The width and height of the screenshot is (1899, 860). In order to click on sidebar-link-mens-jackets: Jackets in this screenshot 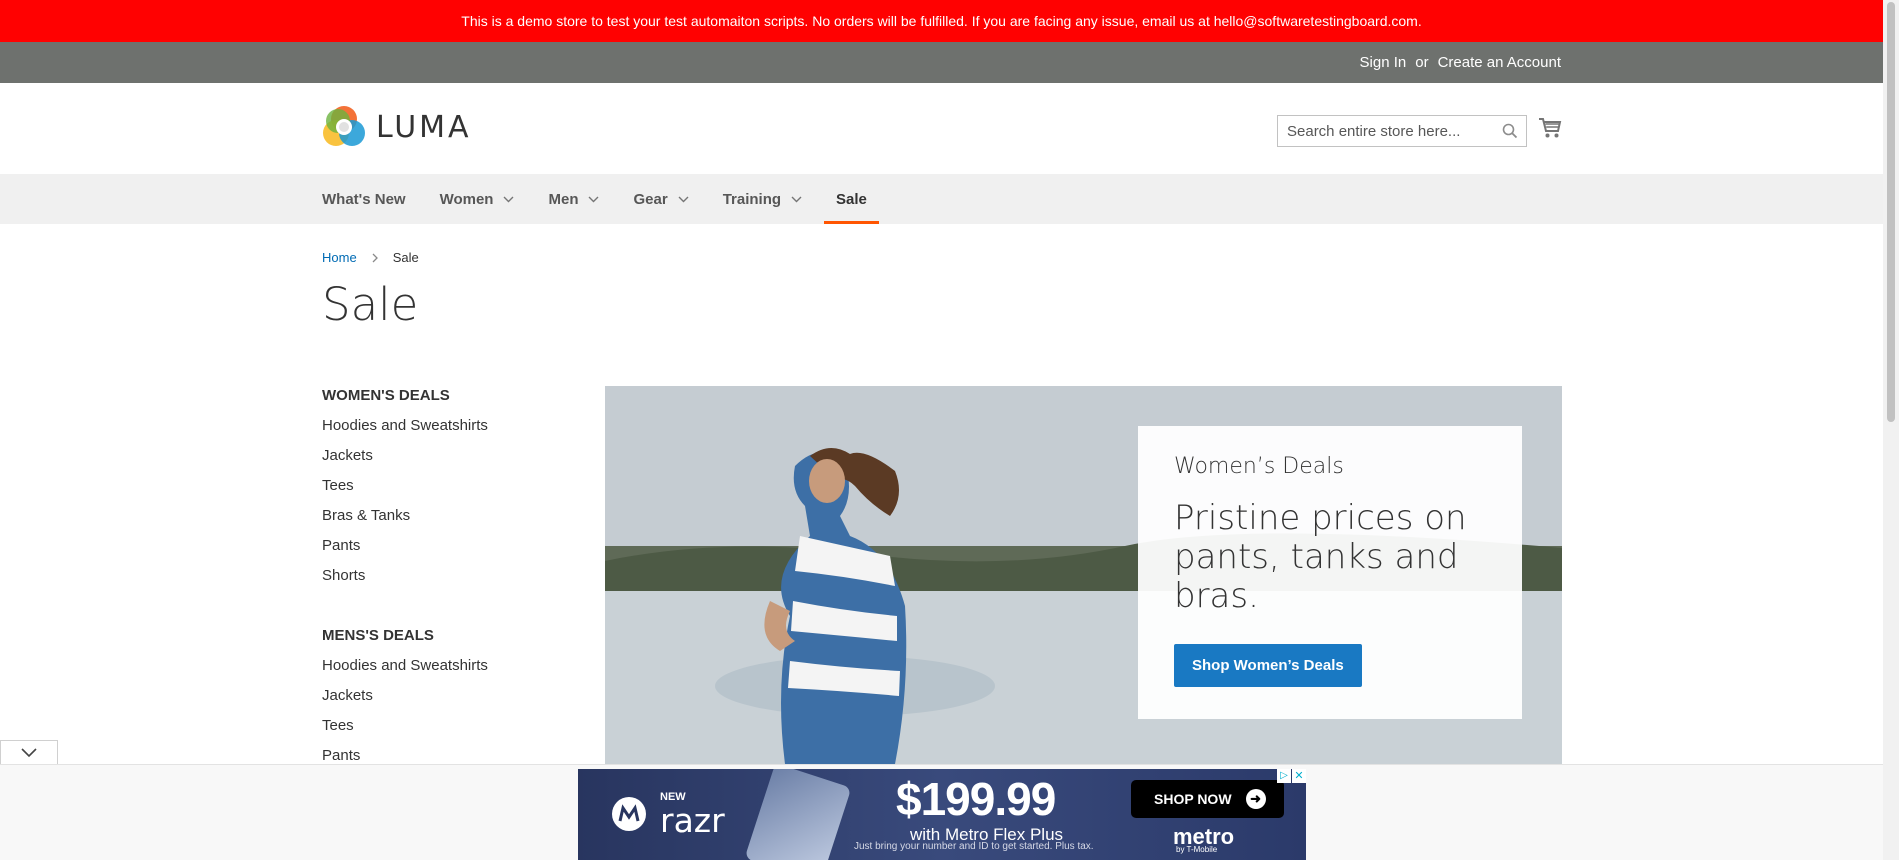, I will do `click(442, 702)`.